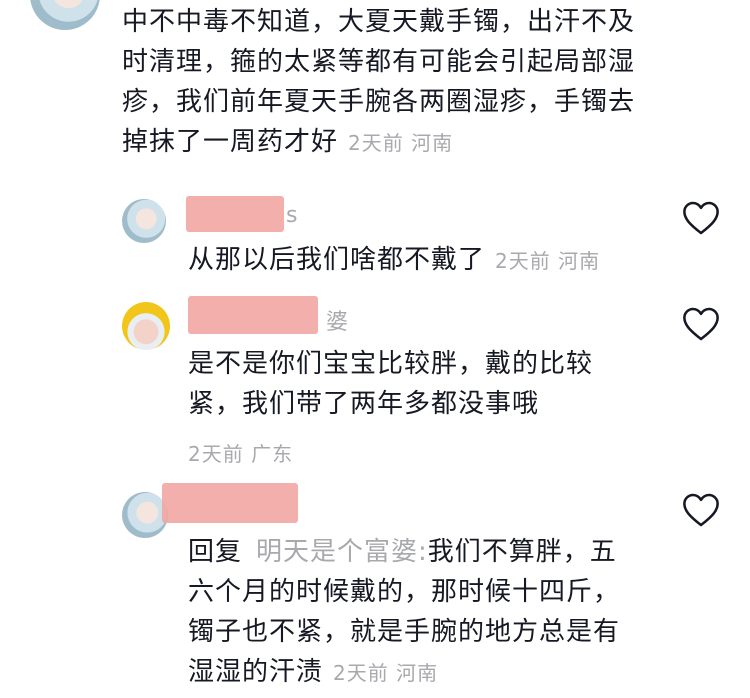  What do you see at coordinates (379, 22) in the screenshot?
I see `comment-line: 中不中毒不知道，大夏天戴手镯，出汗不及` at bounding box center [379, 22].